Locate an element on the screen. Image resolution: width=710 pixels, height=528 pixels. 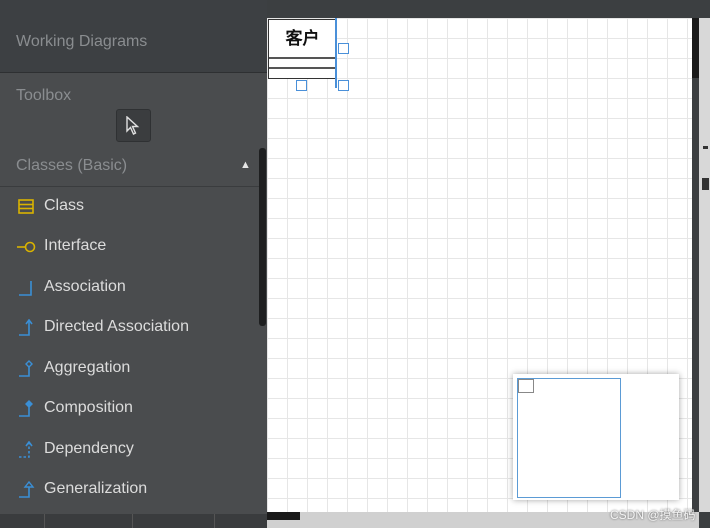
tool-item-label: Generalization is located at coordinates (96, 488).